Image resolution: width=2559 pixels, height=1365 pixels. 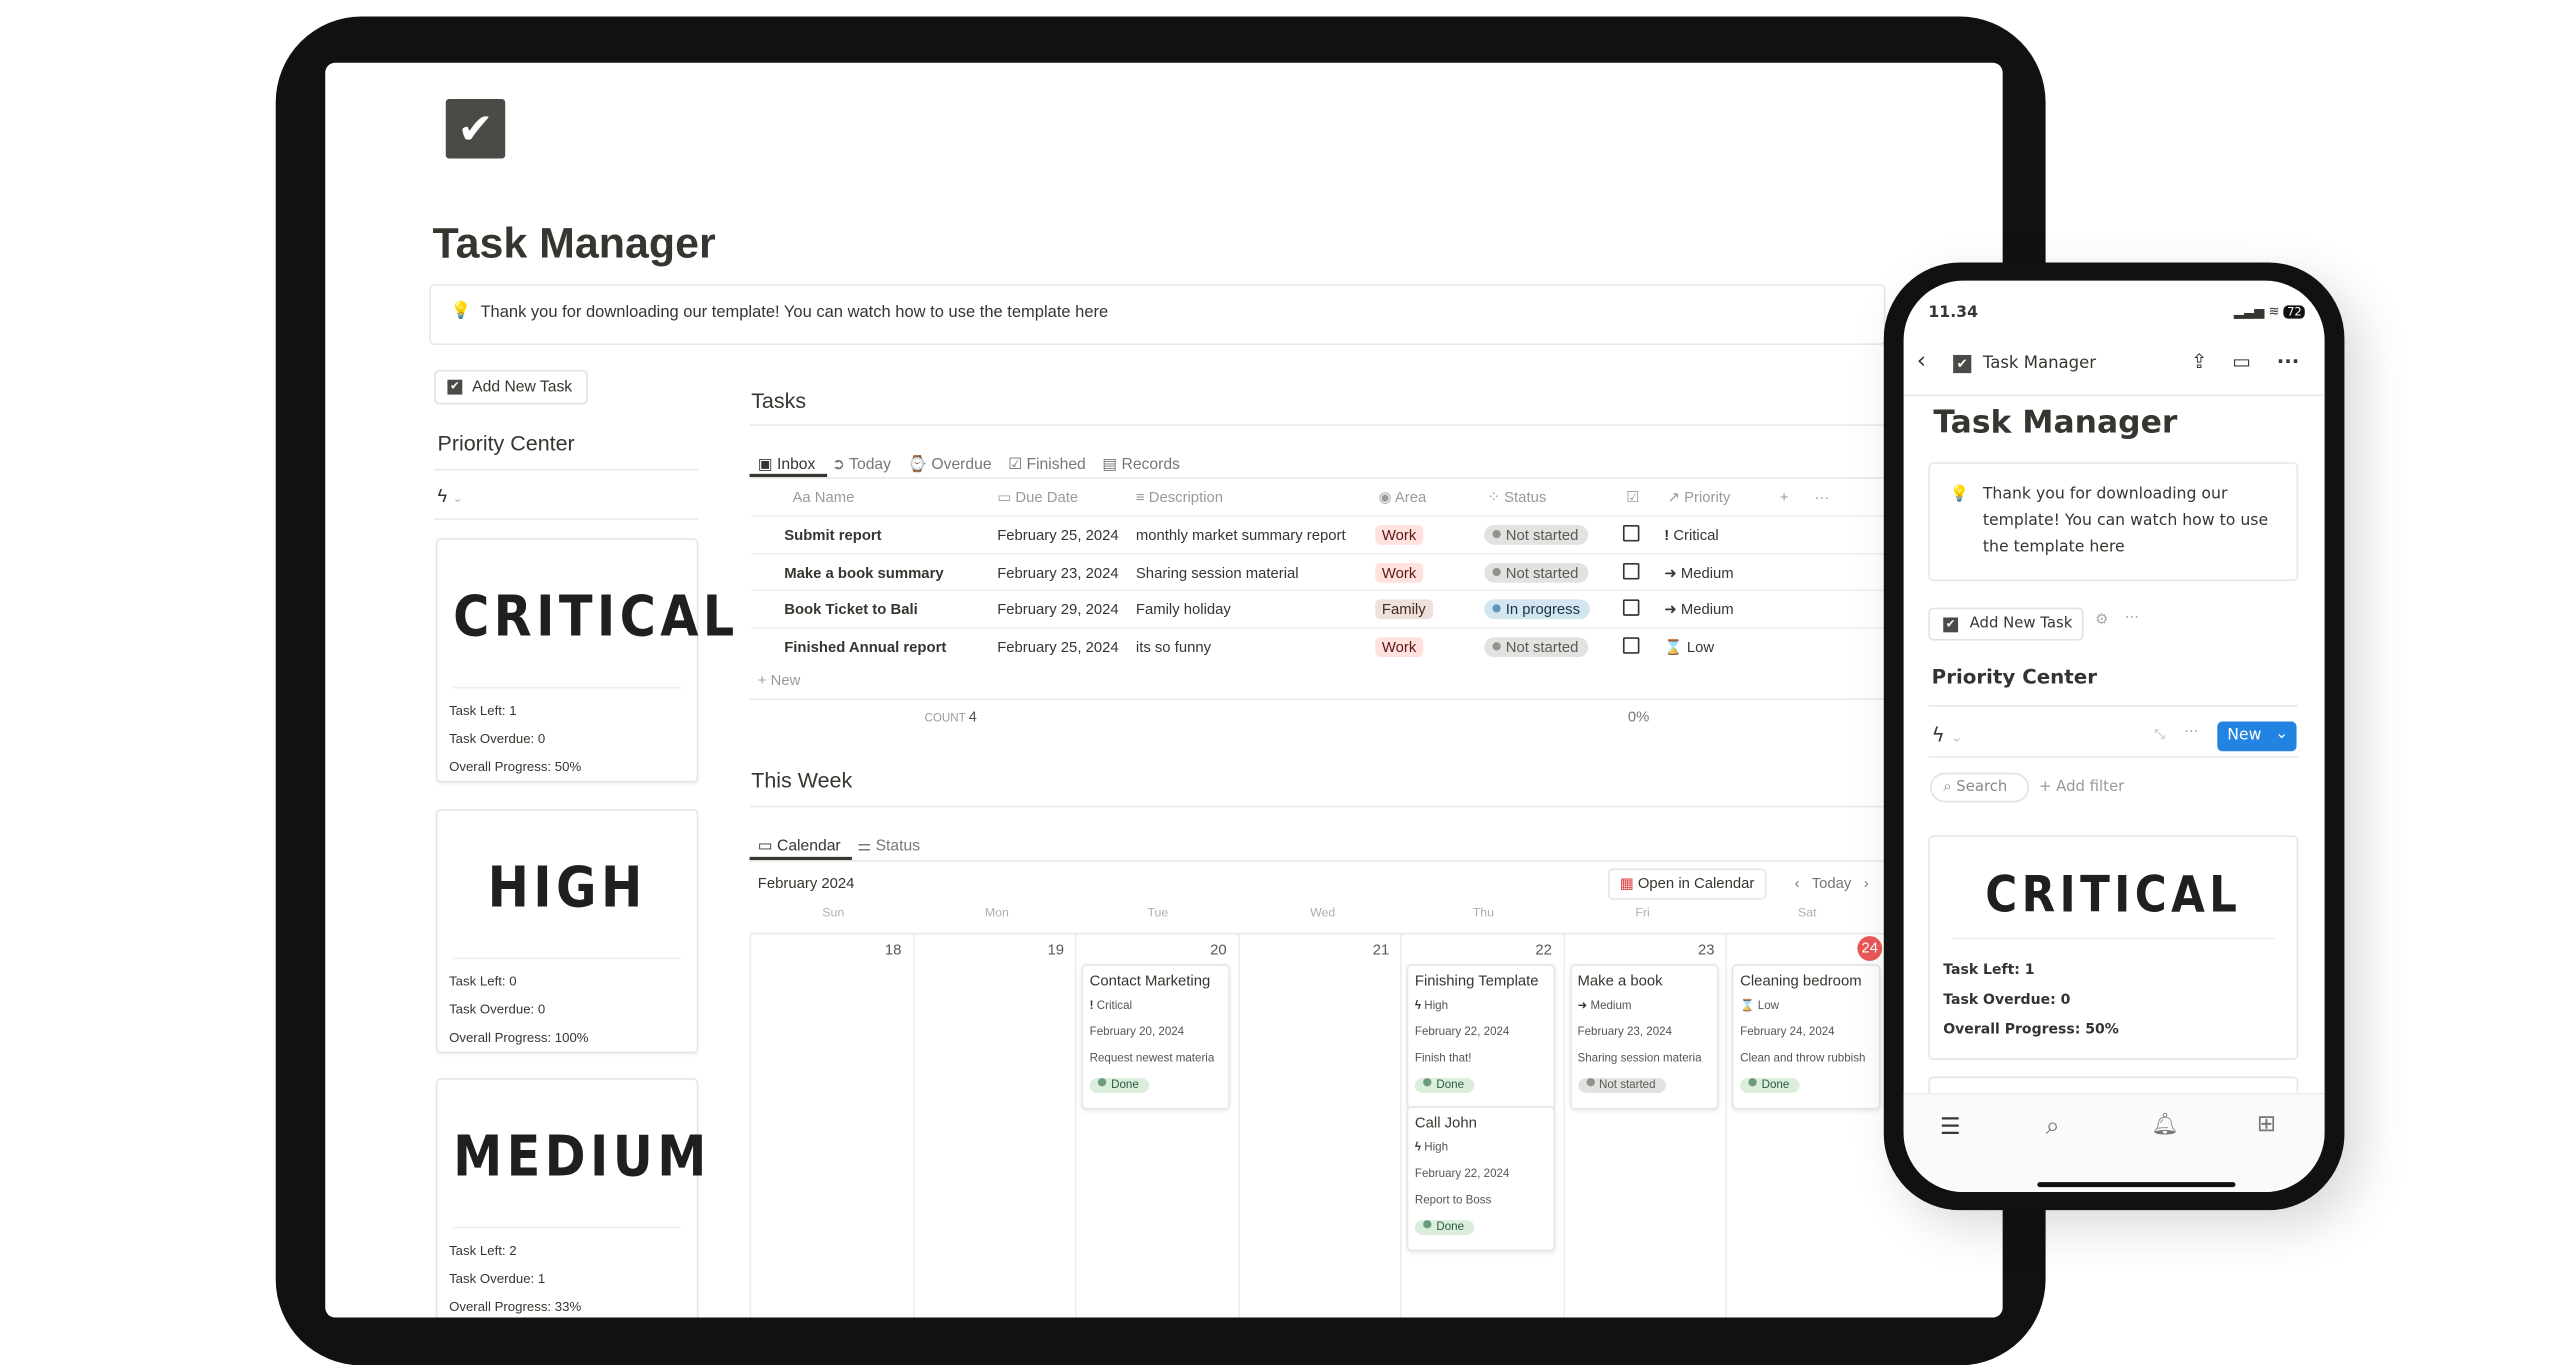 I want to click on expand-icon: ⤡, so click(x=2160, y=734).